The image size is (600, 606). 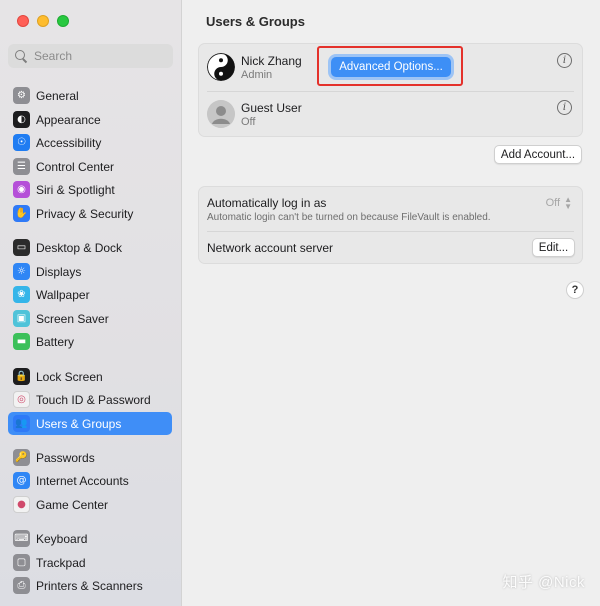 I want to click on user-info-button: i, so click(x=564, y=60).